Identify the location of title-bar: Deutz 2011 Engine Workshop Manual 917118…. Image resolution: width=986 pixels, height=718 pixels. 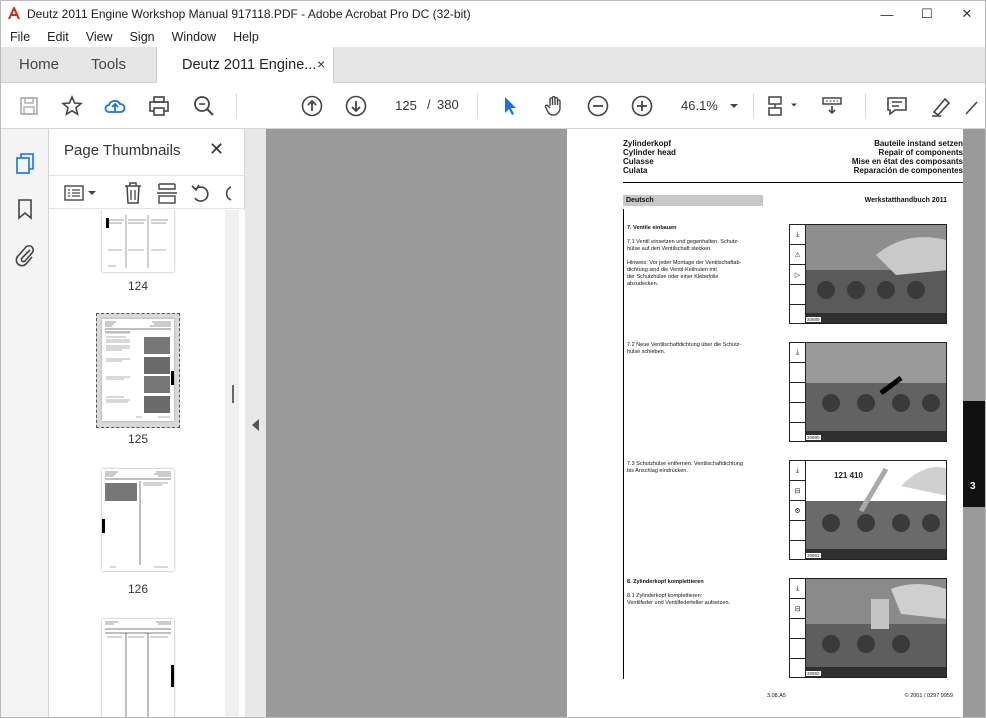
(493, 14).